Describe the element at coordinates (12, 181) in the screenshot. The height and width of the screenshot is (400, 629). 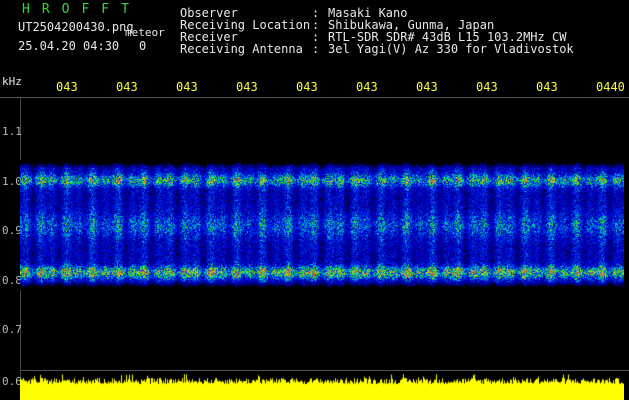
I see `freq-tick-1-0: 1.0` at that location.